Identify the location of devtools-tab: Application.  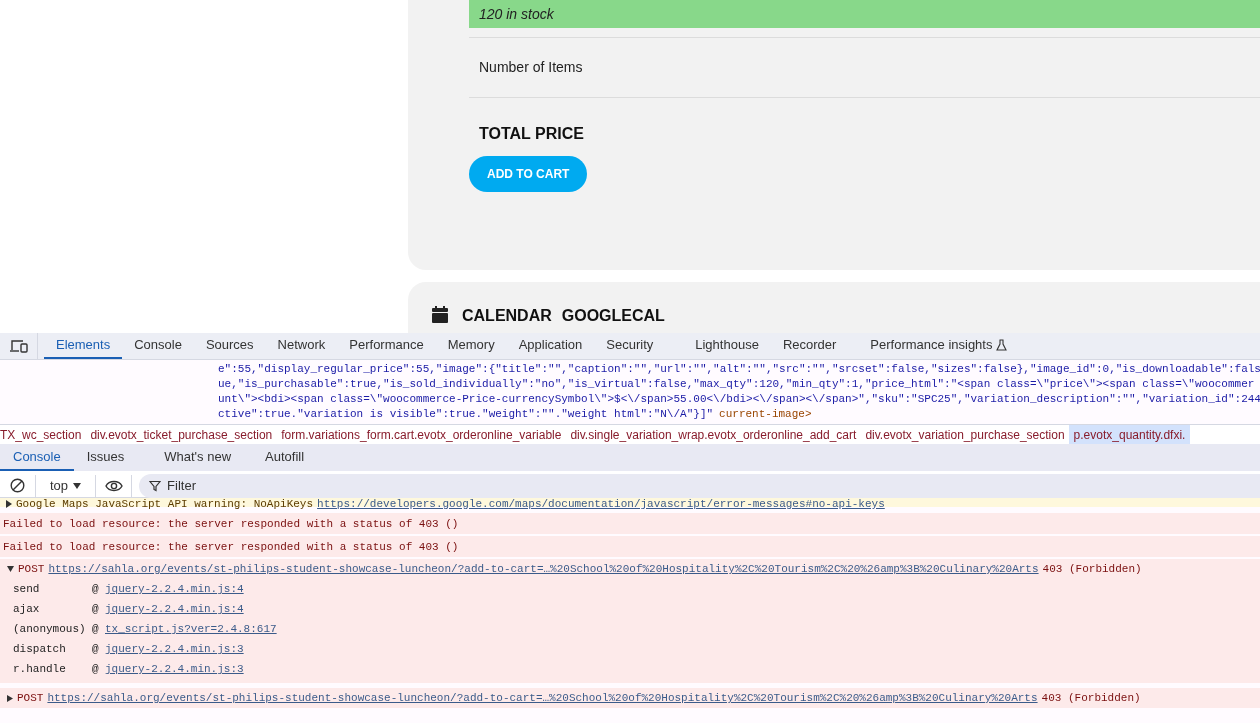
(550, 346).